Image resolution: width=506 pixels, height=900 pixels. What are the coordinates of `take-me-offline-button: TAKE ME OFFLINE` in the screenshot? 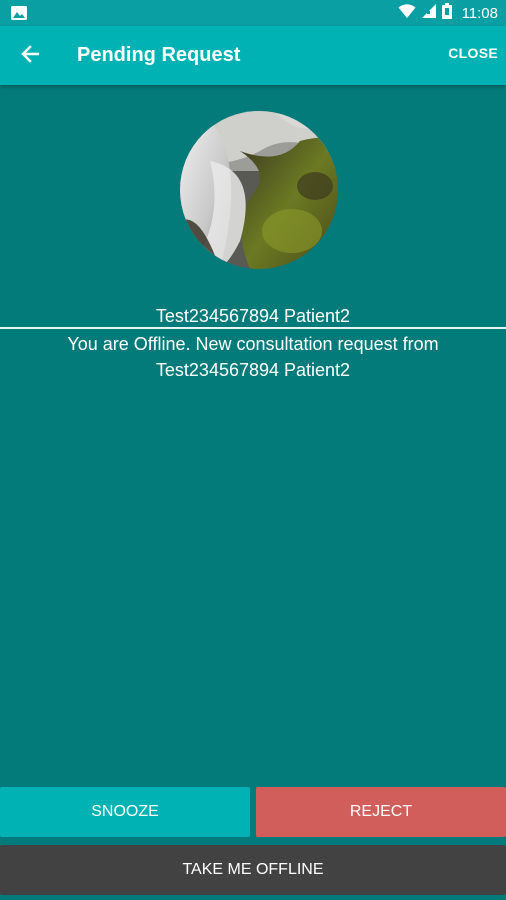 It's located at (253, 870).